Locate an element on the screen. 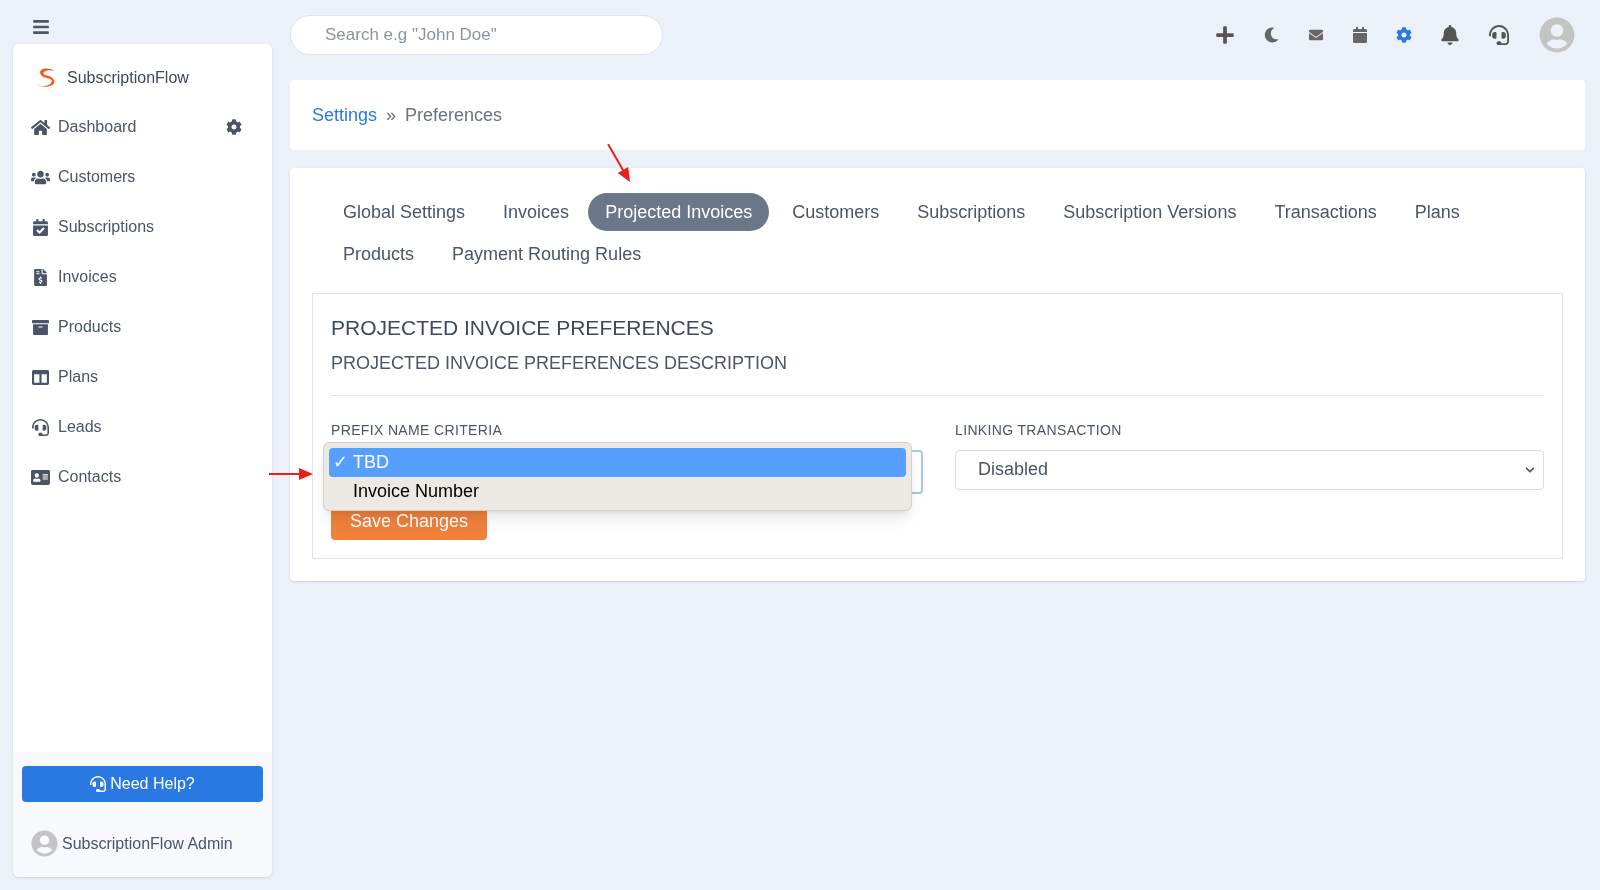 This screenshot has width=1600, height=890. plus-icon is located at coordinates (1225, 35).